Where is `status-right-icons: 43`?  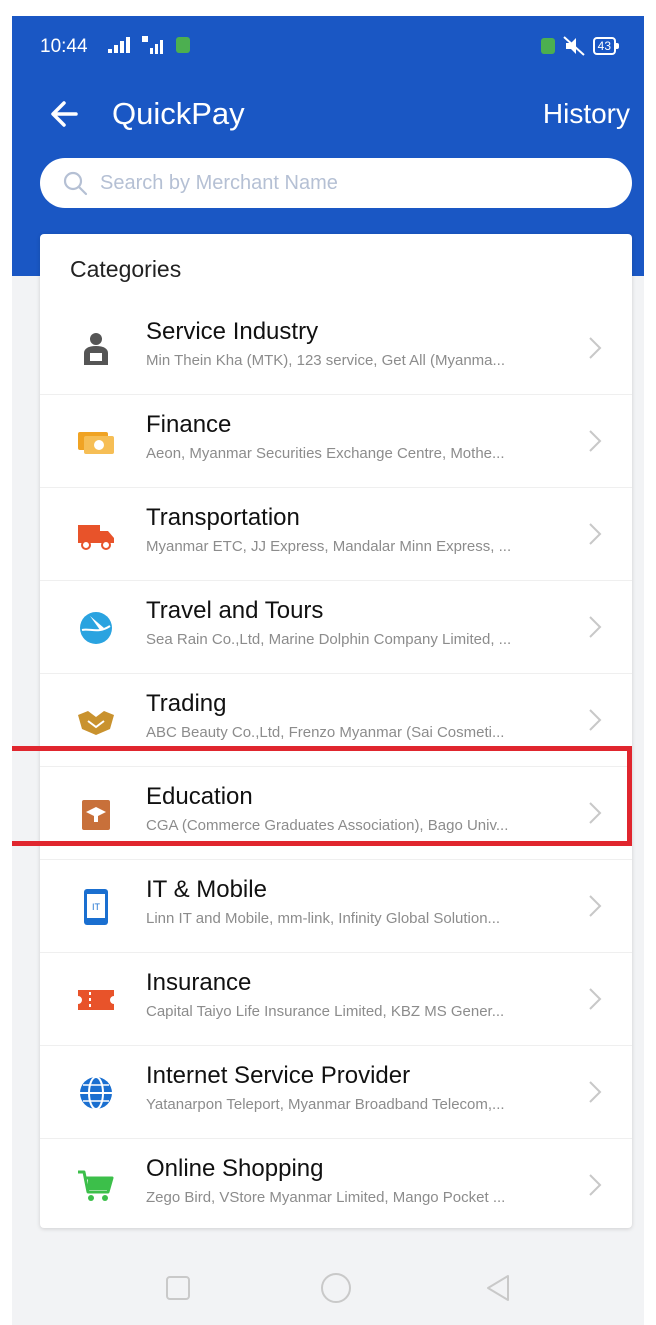
status-right-icons: 43 is located at coordinates (580, 46).